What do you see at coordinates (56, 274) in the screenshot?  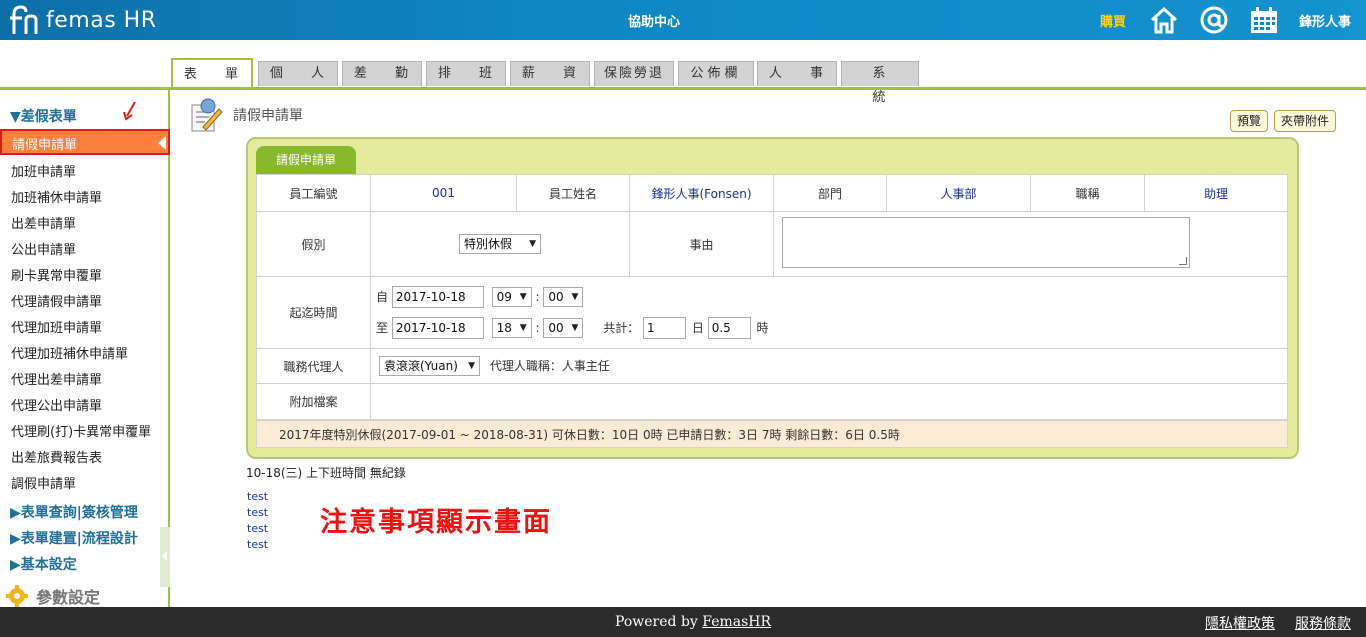 I see `sidebar-item-card-exception: 刷卡異常申覆單` at bounding box center [56, 274].